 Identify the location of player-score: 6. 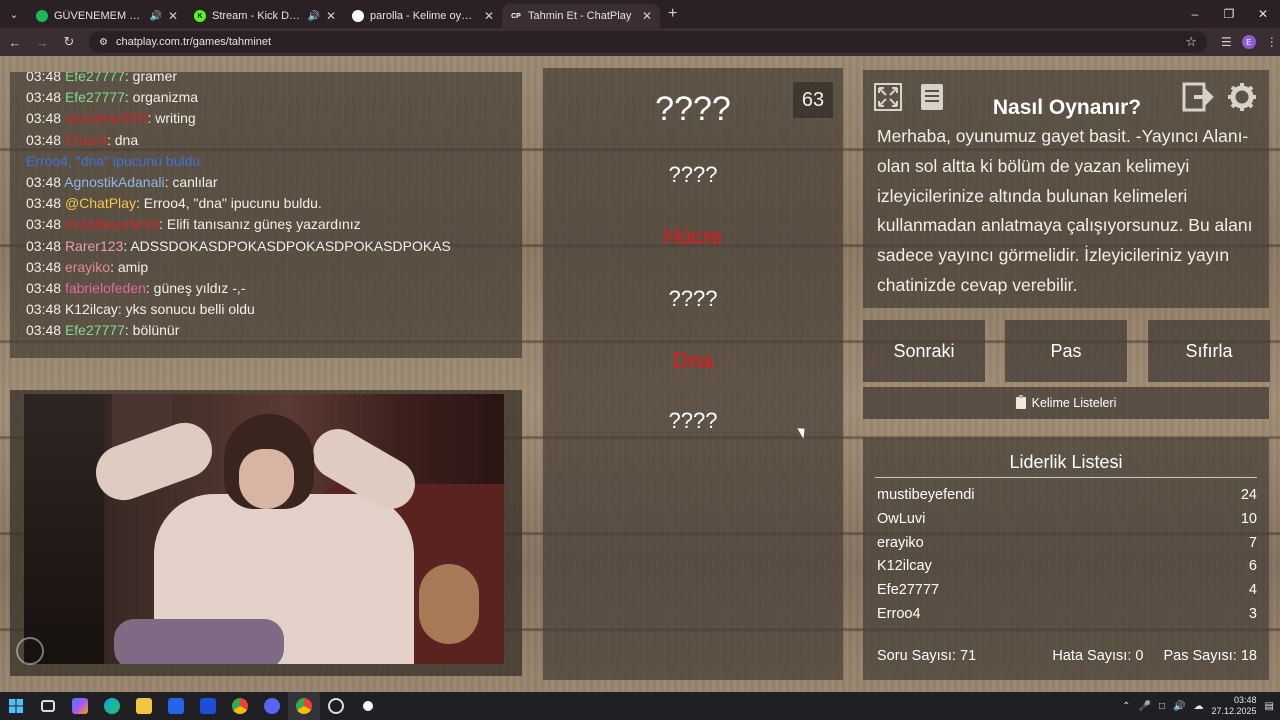
(1252, 566).